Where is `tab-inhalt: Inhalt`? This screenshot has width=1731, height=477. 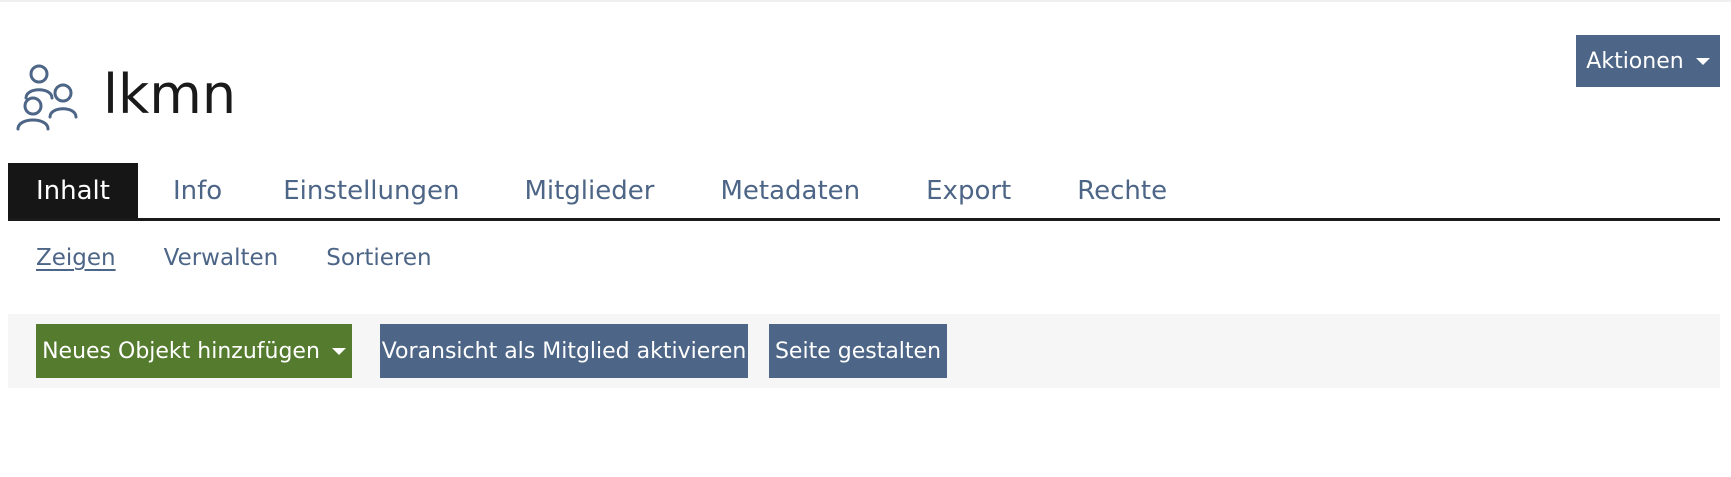
tab-inhalt: Inhalt is located at coordinates (73, 190).